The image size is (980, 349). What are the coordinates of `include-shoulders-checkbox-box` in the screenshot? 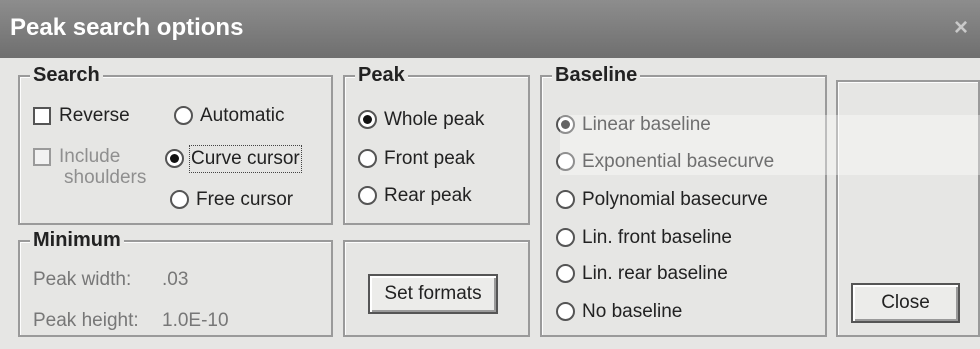 It's located at (42, 157).